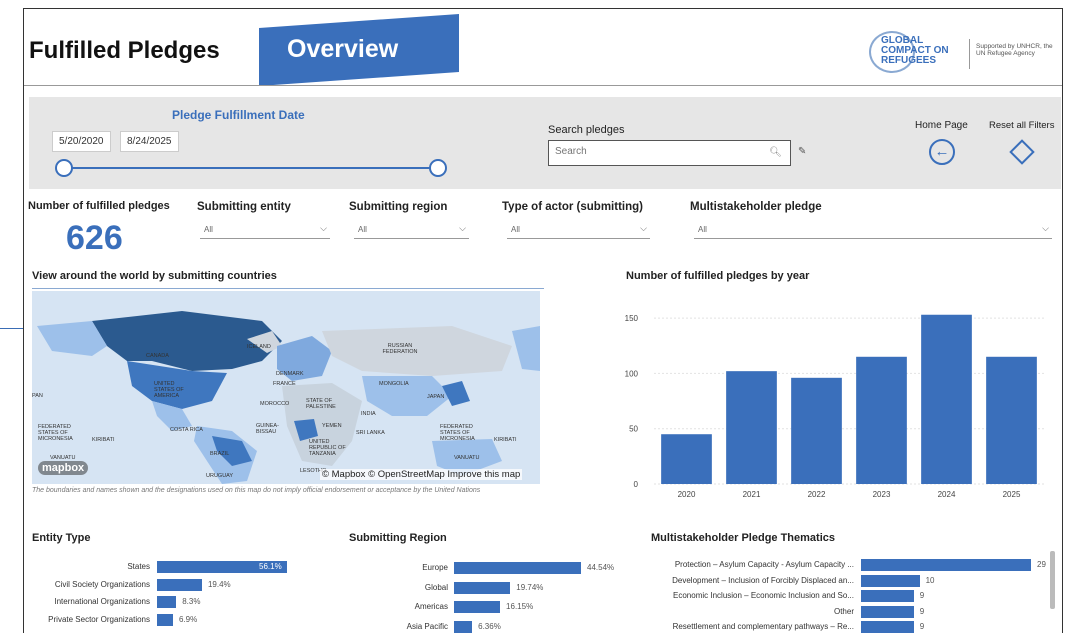 Image resolution: width=1071 pixels, height=633 pixels. What do you see at coordinates (1012, 494) in the screenshot?
I see `x-tick-label: 2025` at bounding box center [1012, 494].